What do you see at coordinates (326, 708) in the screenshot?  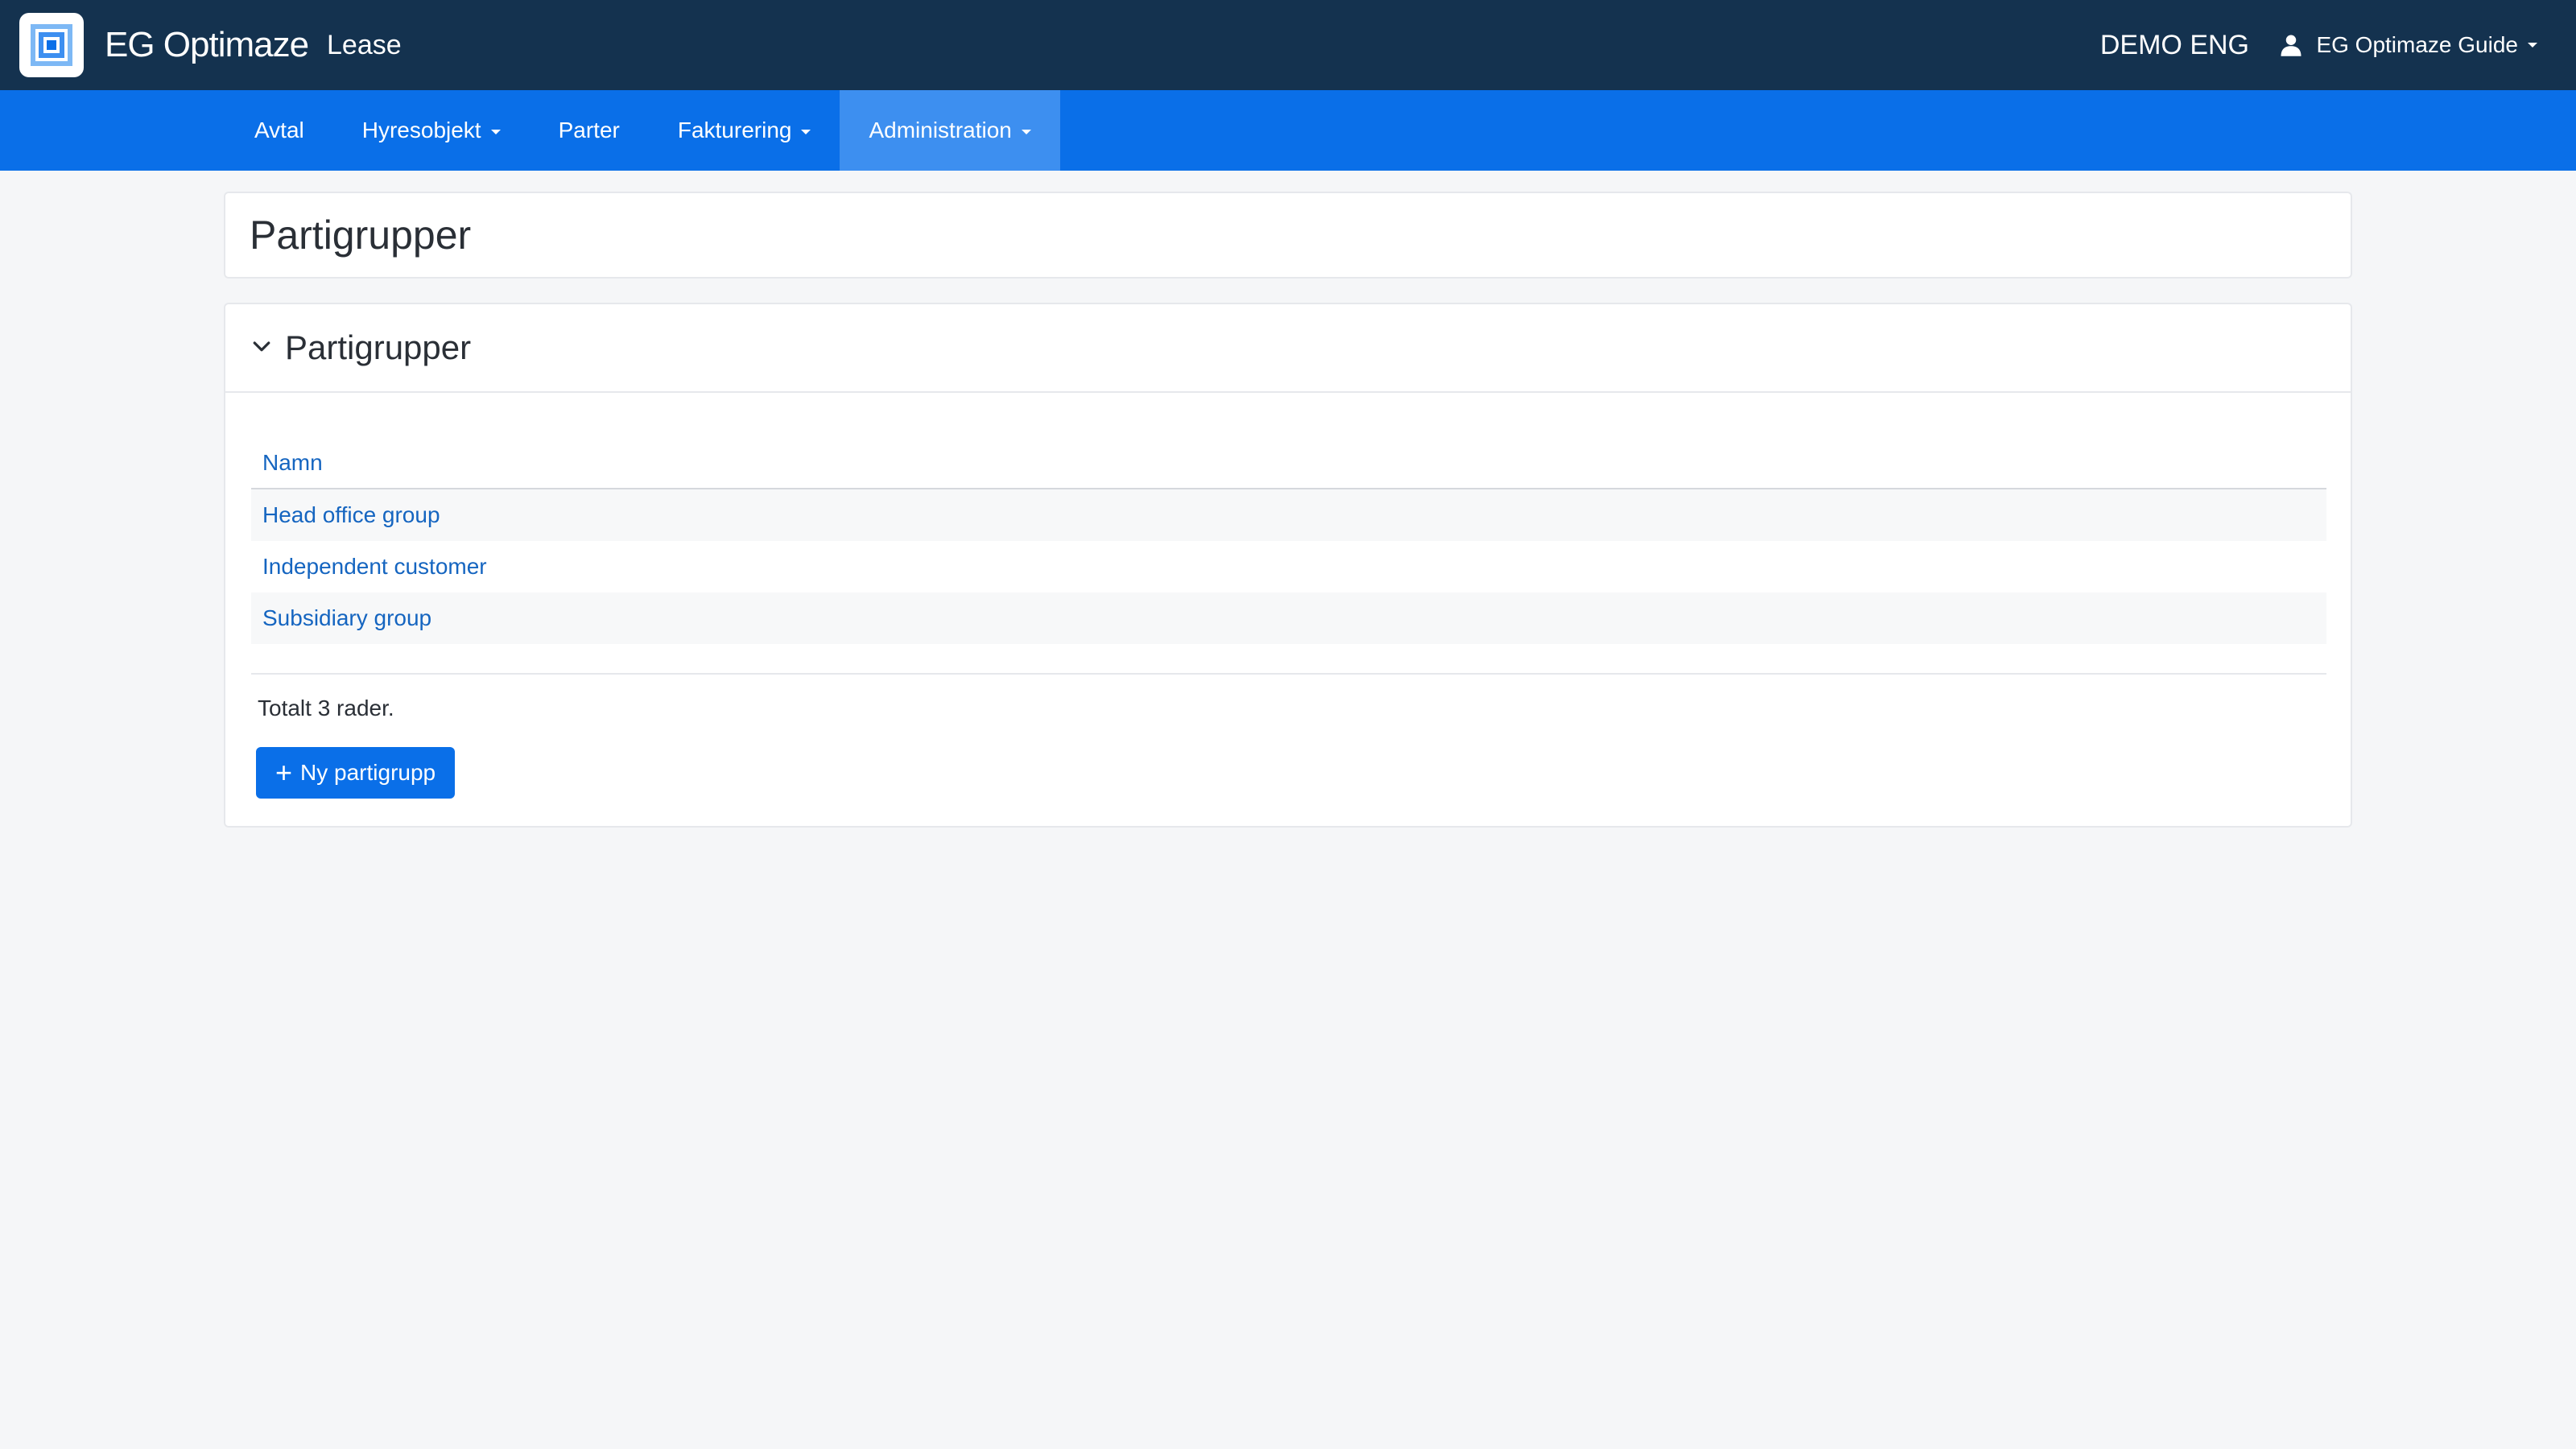 I see `row-count: Totalt 3 rader.` at bounding box center [326, 708].